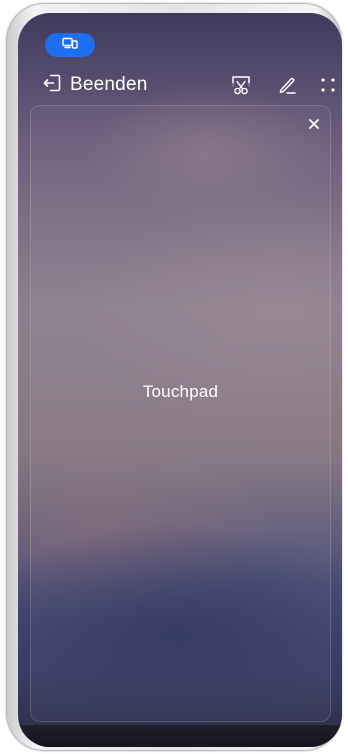 The width and height of the screenshot is (348, 754). I want to click on pen-annotate-icon, so click(287, 85).